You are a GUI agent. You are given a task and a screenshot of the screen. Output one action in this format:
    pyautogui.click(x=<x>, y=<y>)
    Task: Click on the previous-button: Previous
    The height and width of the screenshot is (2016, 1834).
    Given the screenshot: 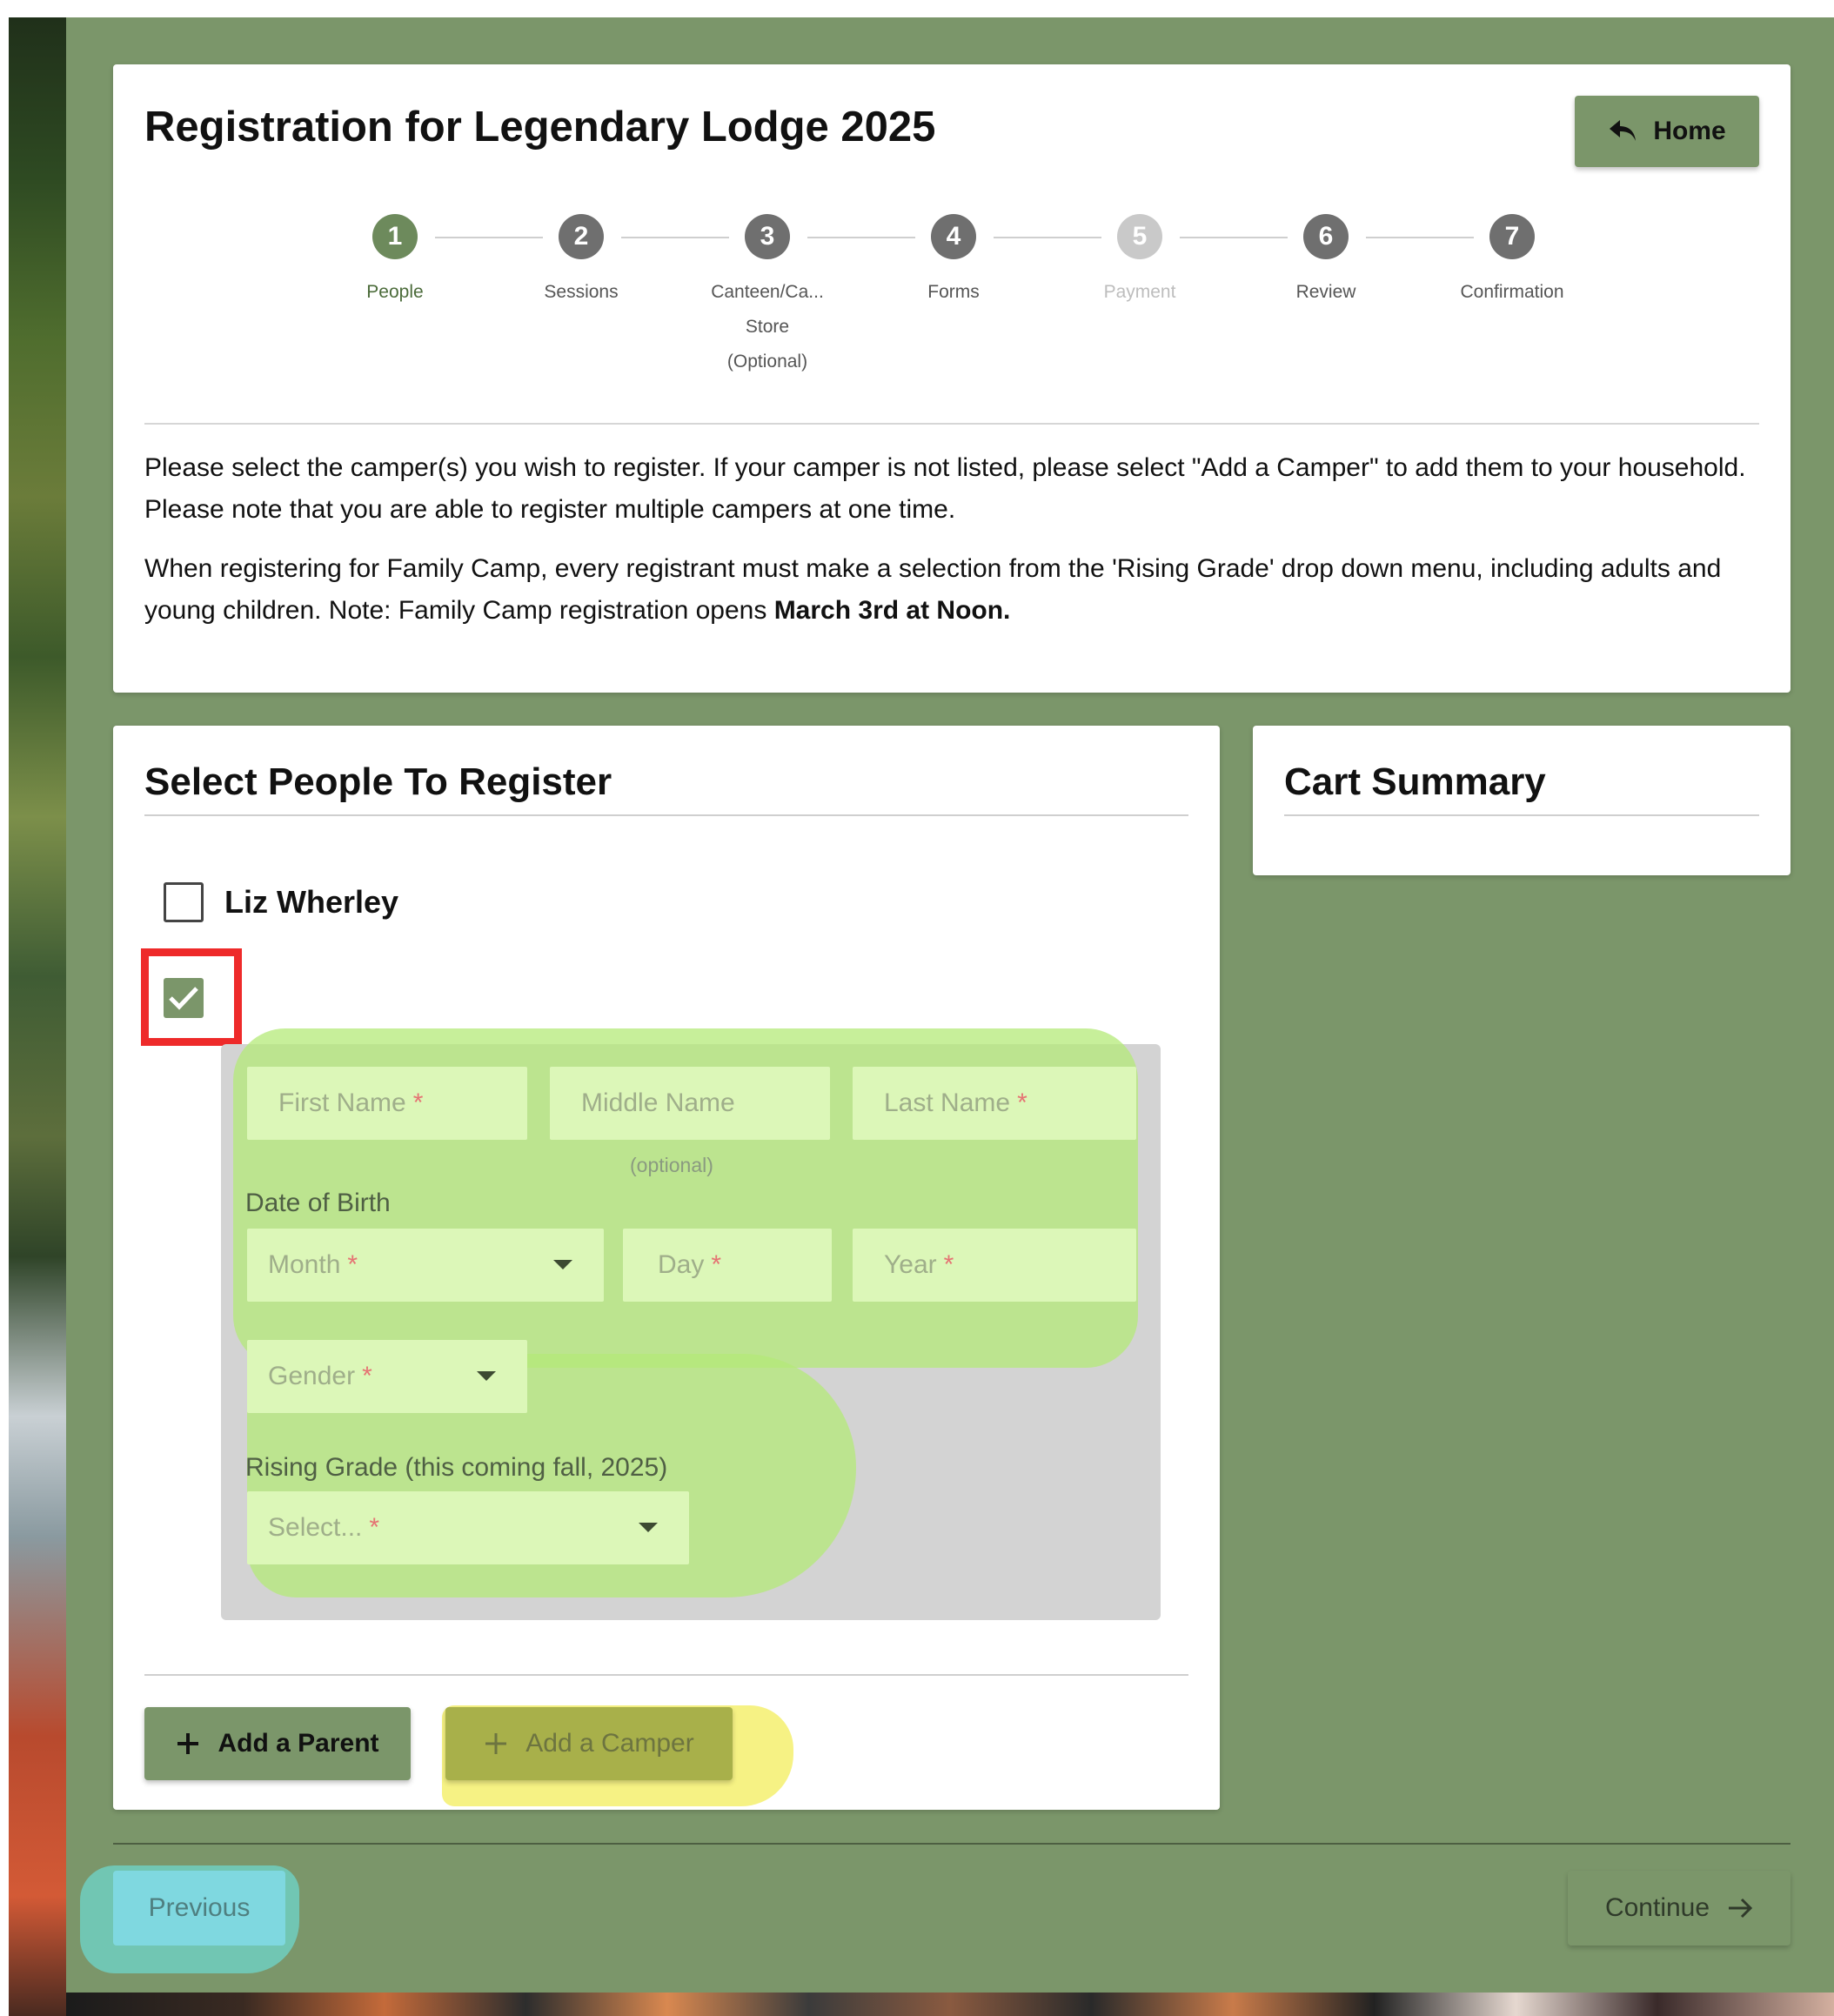 What is the action you would take?
    pyautogui.click(x=199, y=1908)
    